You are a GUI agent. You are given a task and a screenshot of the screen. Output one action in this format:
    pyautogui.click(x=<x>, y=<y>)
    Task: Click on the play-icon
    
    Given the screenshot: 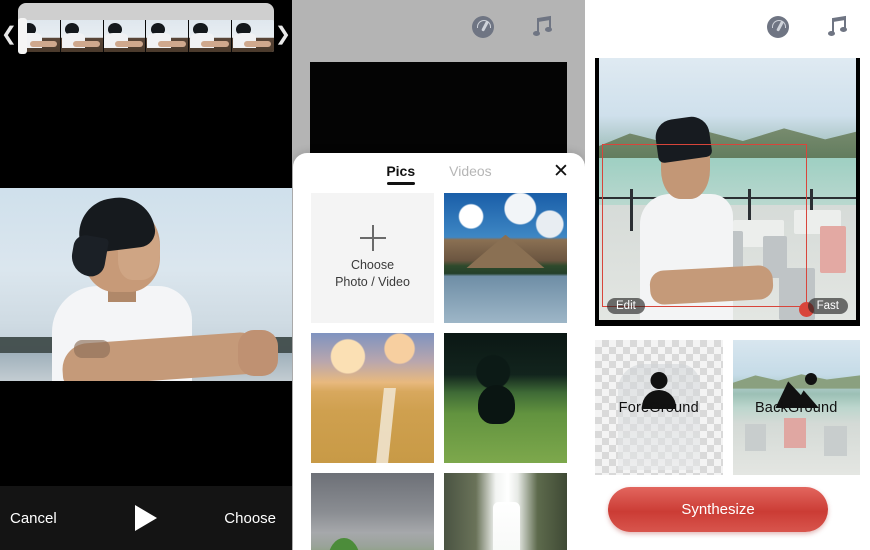 What is the action you would take?
    pyautogui.click(x=146, y=518)
    